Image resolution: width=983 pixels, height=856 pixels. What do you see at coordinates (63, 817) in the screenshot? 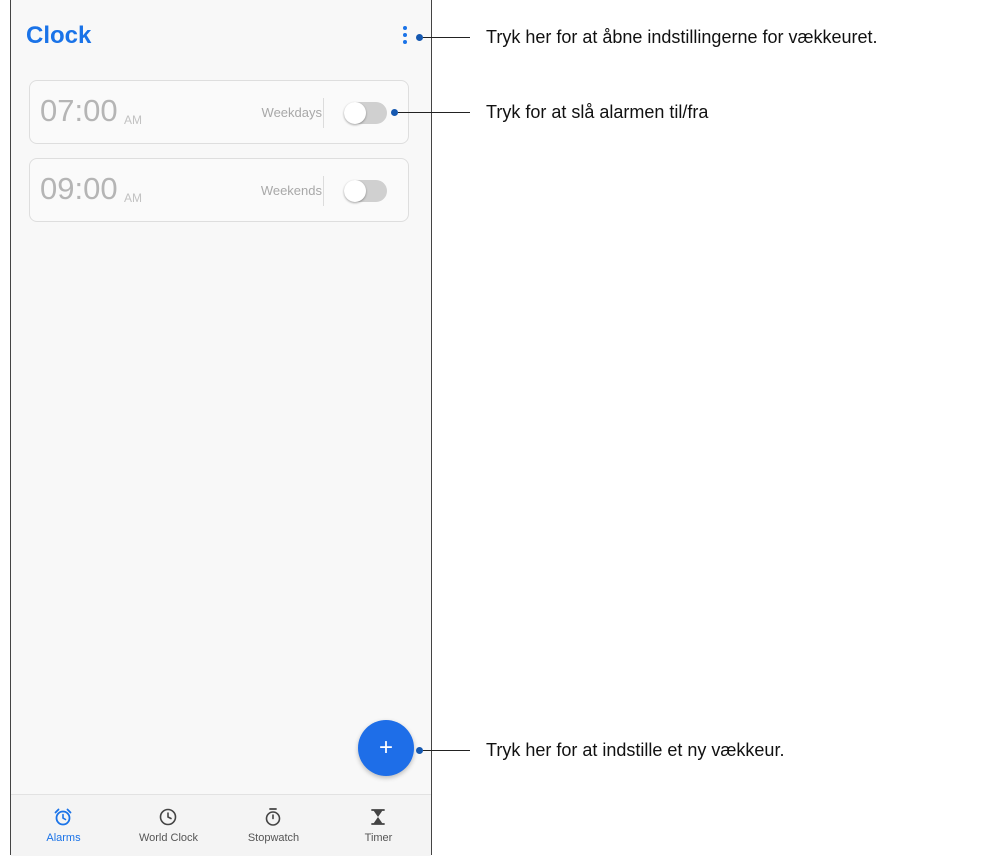
I see `alarm-icon` at bounding box center [63, 817].